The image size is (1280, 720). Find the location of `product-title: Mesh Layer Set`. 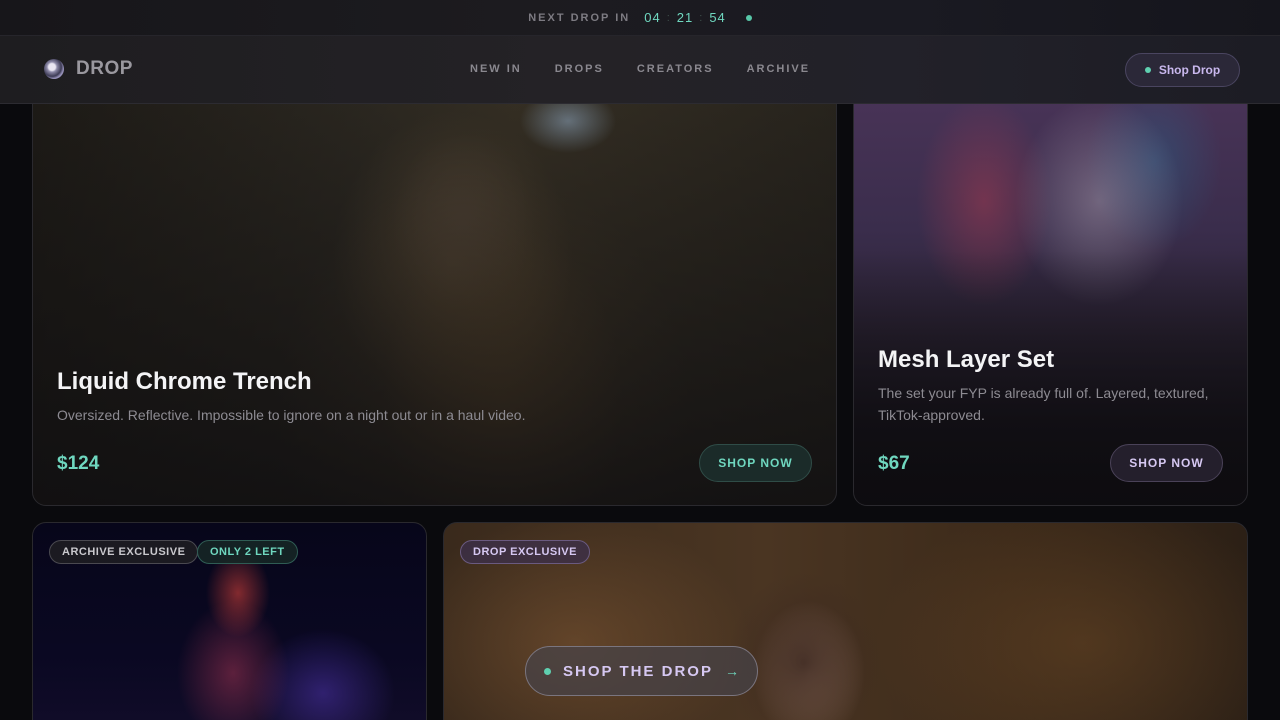

product-title: Mesh Layer Set is located at coordinates (966, 359).